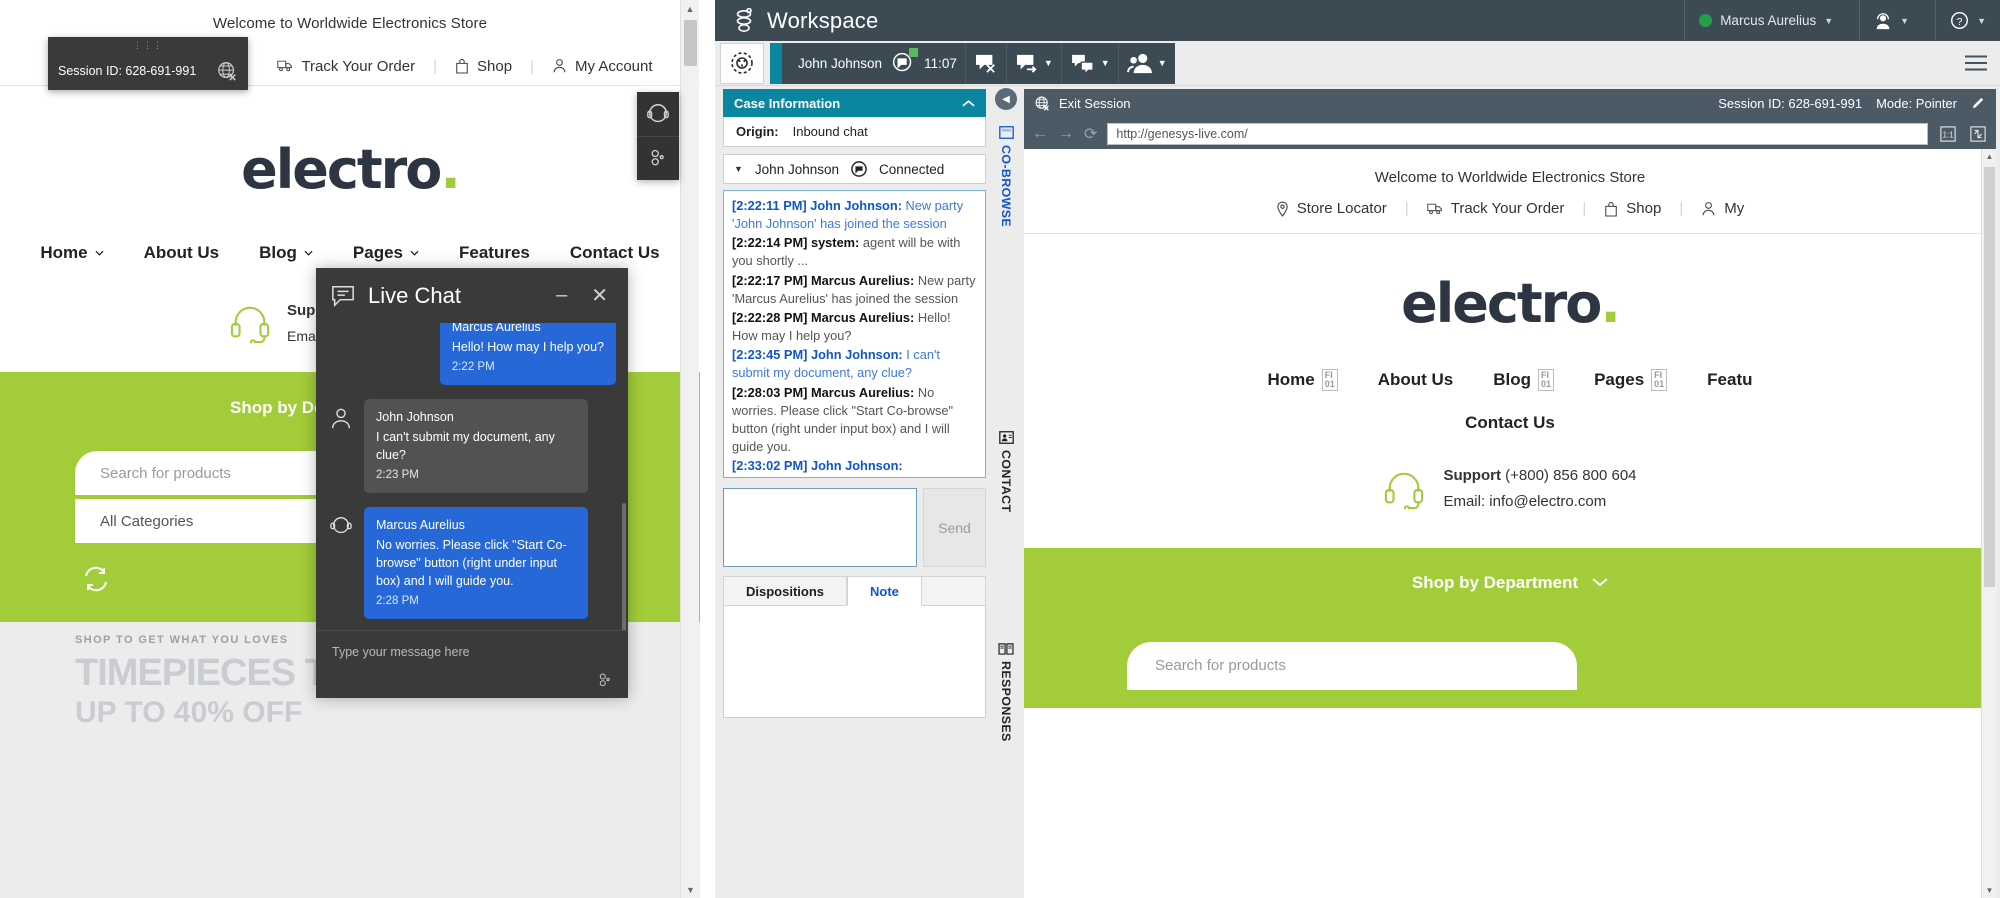 The height and width of the screenshot is (898, 2000). Describe the element at coordinates (465, 446) in the screenshot. I see `chat-message-text: I can't submit my document, any clue?` at that location.